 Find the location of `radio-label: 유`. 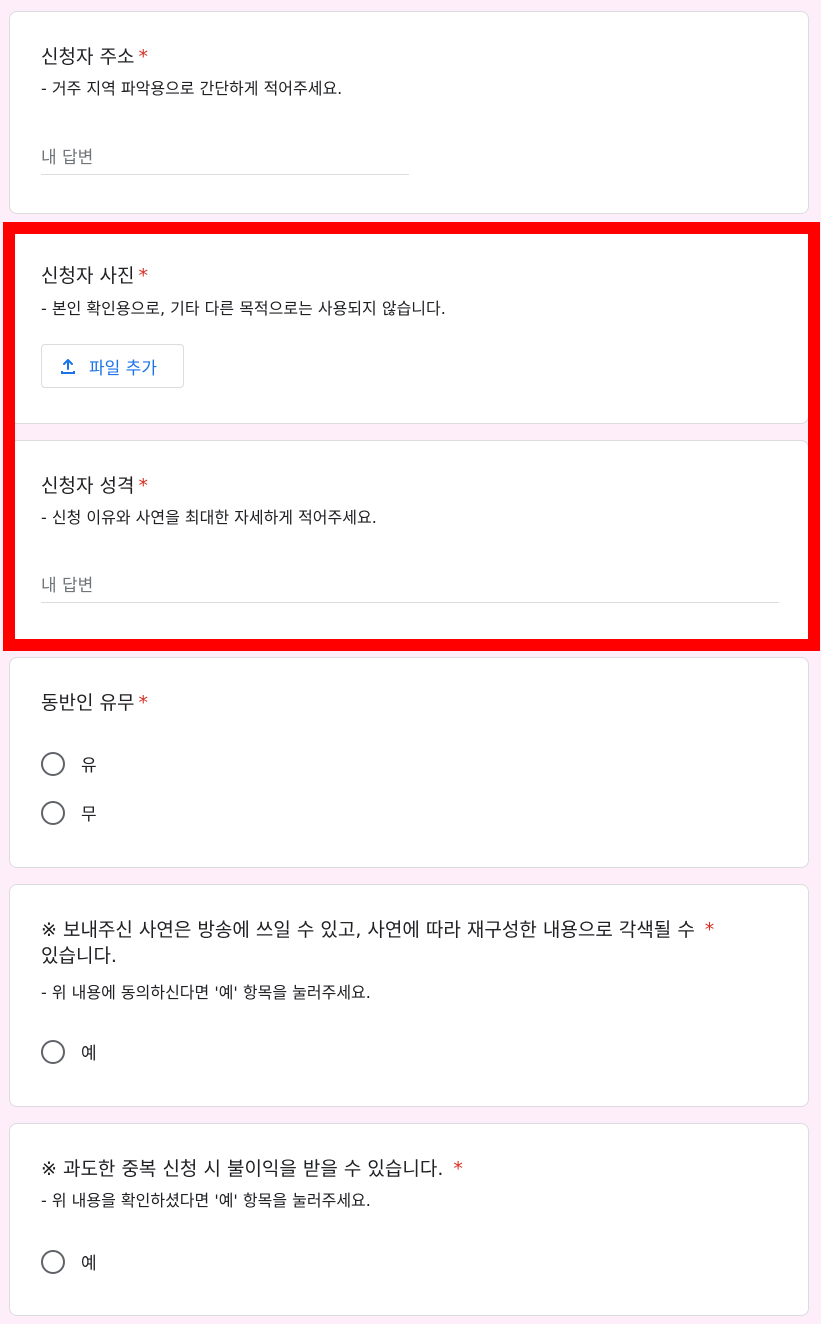

radio-label: 유 is located at coordinates (89, 766).